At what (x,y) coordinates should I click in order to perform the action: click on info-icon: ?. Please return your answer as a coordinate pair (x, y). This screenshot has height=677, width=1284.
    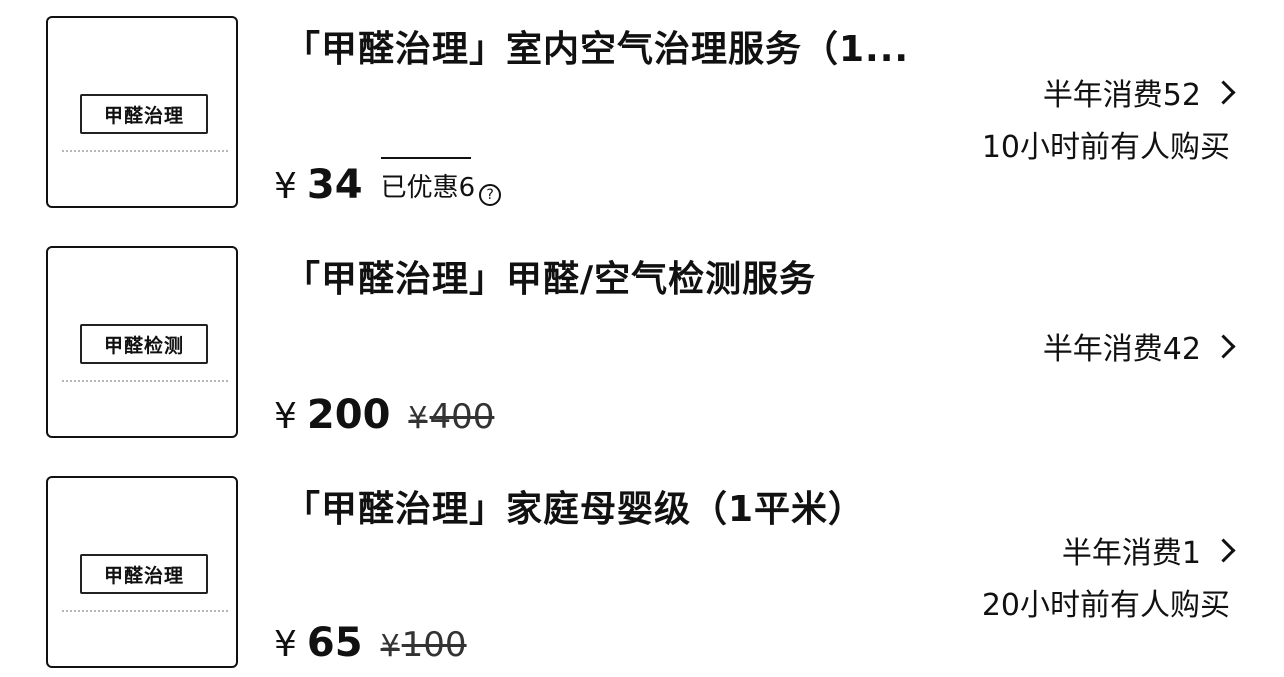
    Looking at the image, I should click on (490, 195).